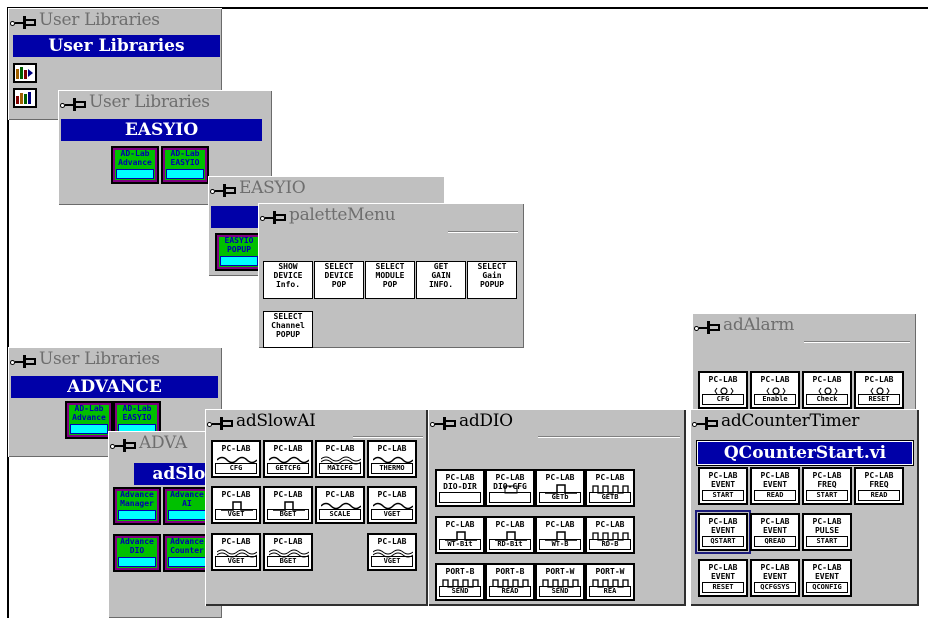  What do you see at coordinates (723, 486) in the screenshot?
I see `counter-timer-button-1: PC-LAB EVENT START` at bounding box center [723, 486].